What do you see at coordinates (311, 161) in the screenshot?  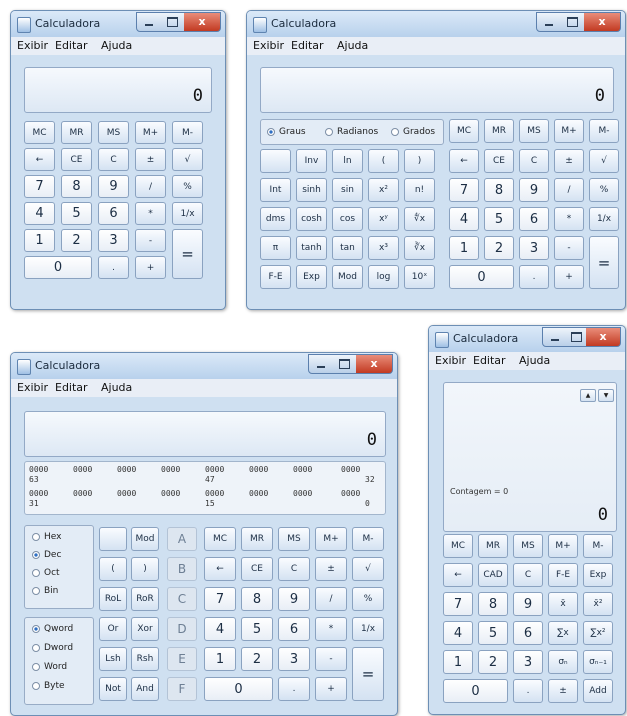 I see `key-inv-button: Inv` at bounding box center [311, 161].